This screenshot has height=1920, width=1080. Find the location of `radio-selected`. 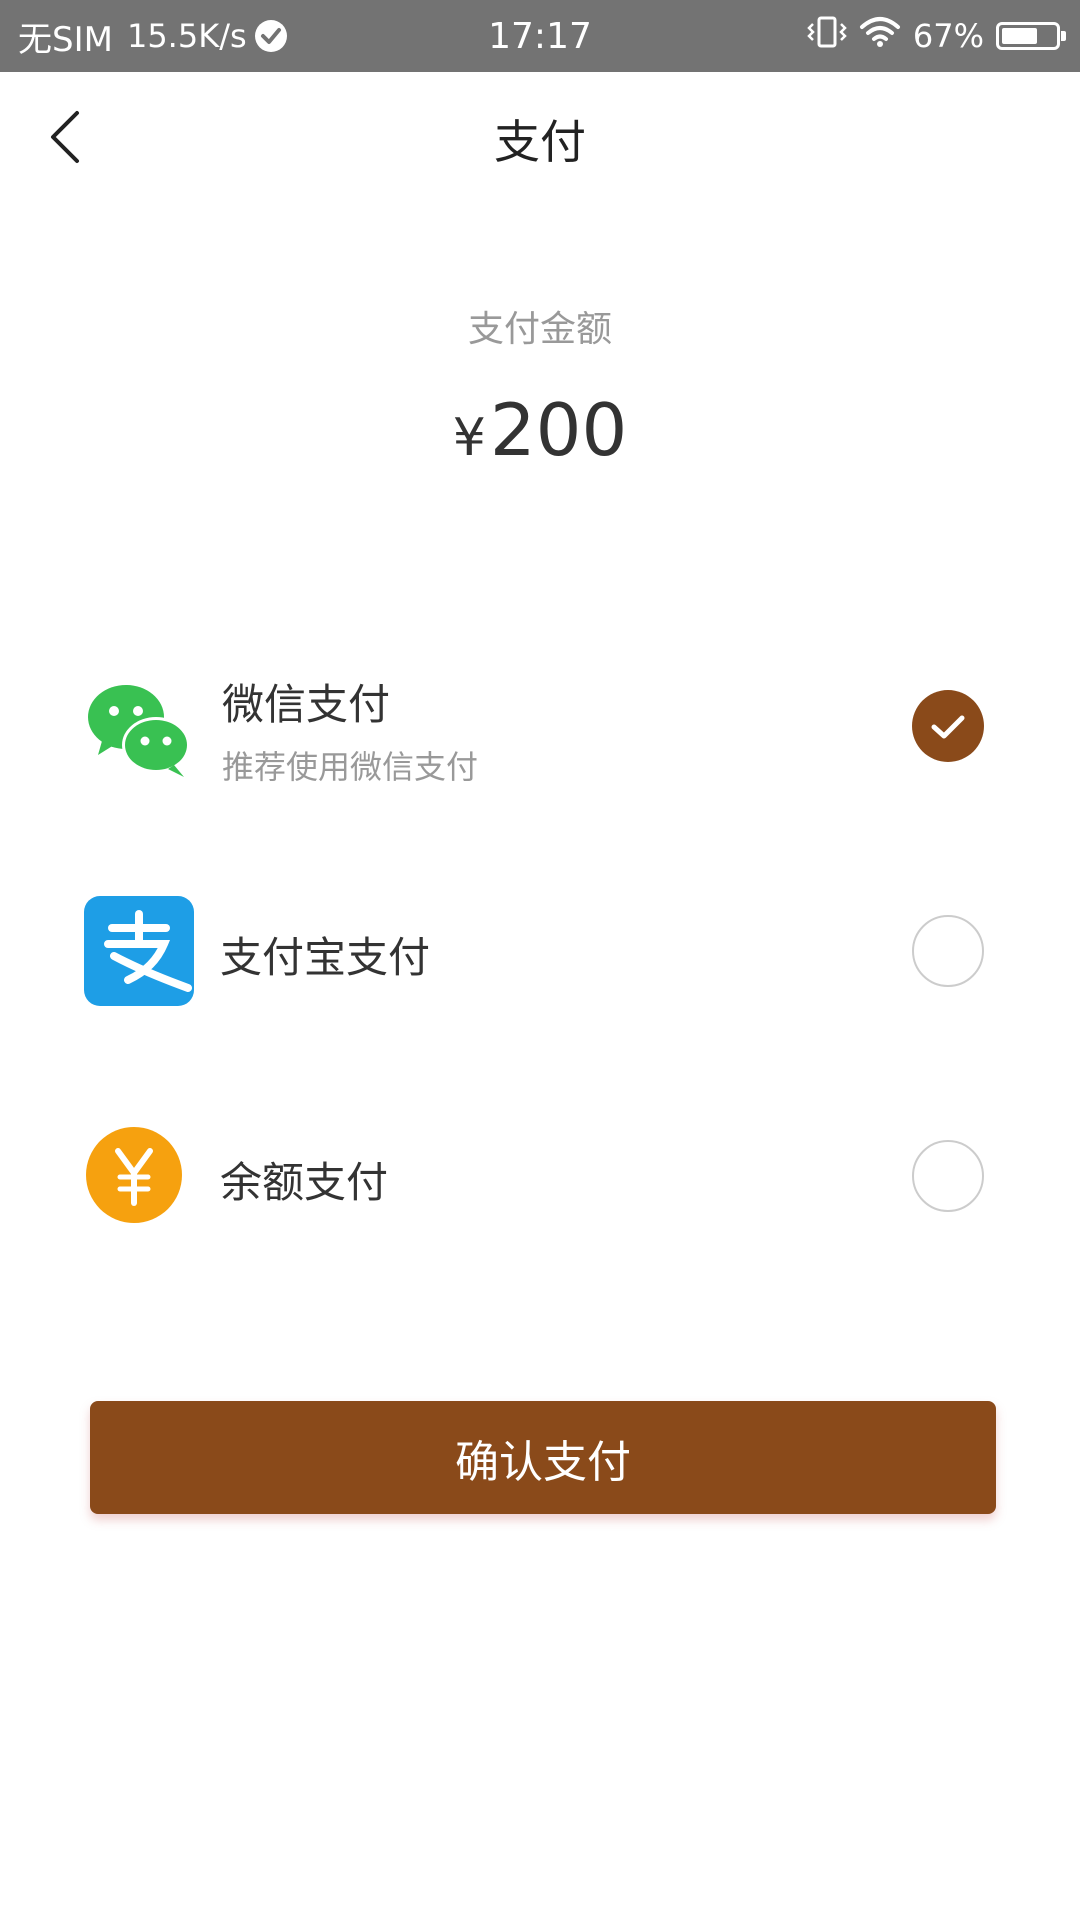

radio-selected is located at coordinates (948, 726).